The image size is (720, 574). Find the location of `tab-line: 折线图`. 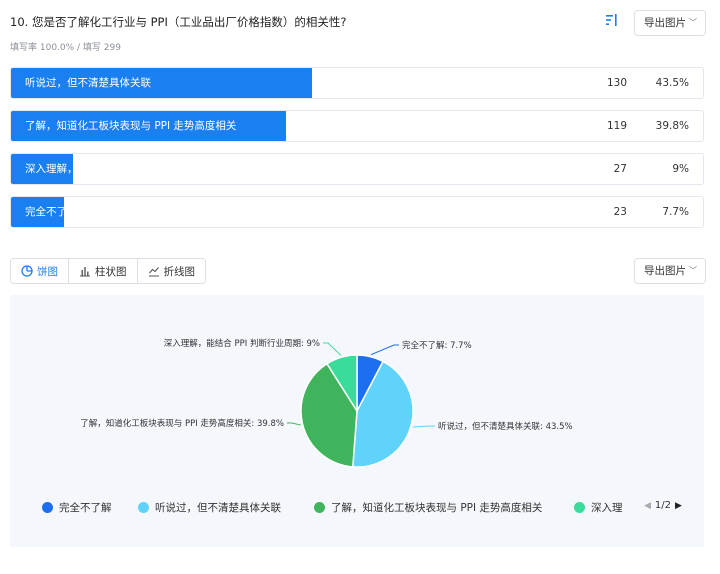

tab-line: 折线图 is located at coordinates (171, 271).